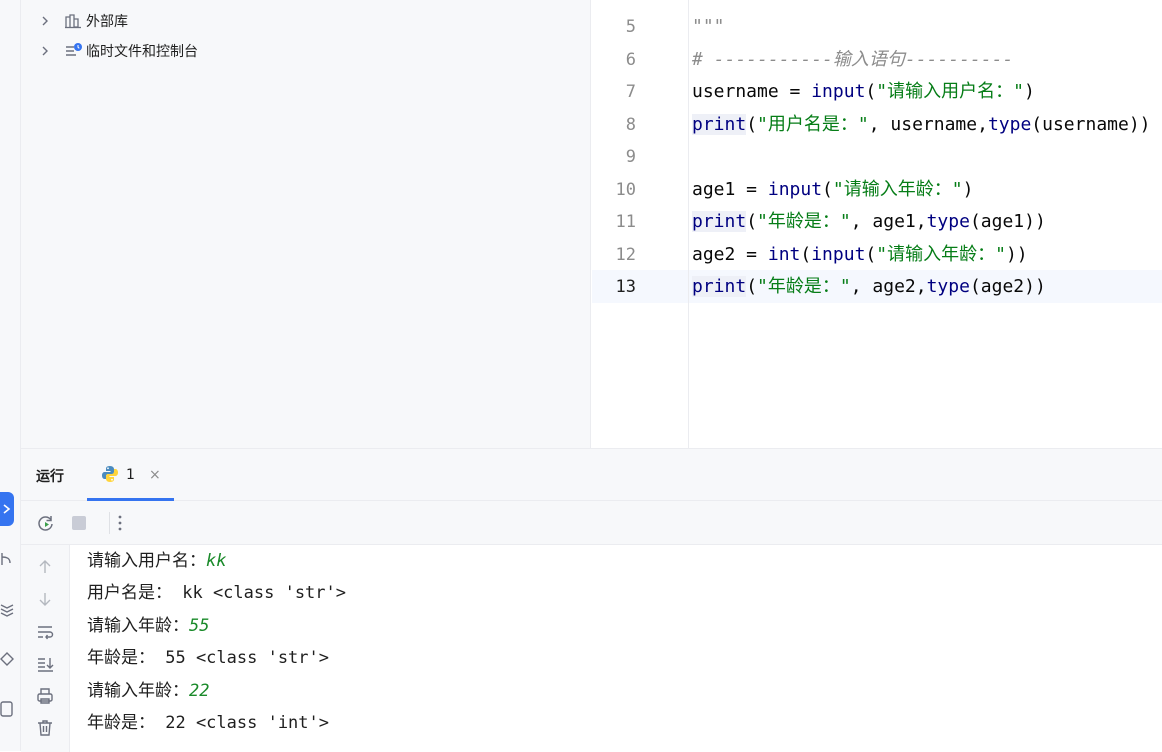  What do you see at coordinates (46, 523) in the screenshot?
I see `rerun-button` at bounding box center [46, 523].